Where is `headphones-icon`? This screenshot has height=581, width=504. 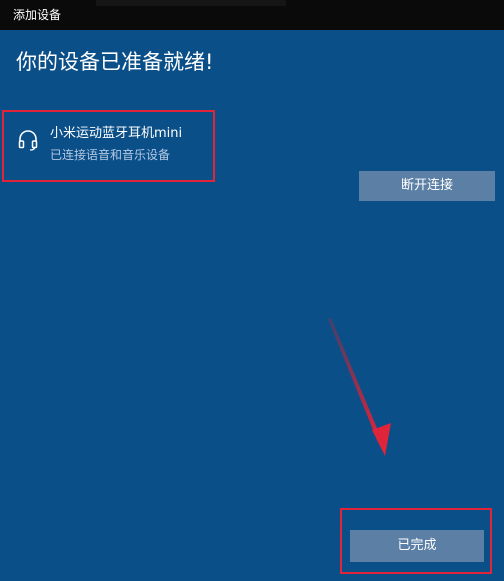 headphones-icon is located at coordinates (28, 140).